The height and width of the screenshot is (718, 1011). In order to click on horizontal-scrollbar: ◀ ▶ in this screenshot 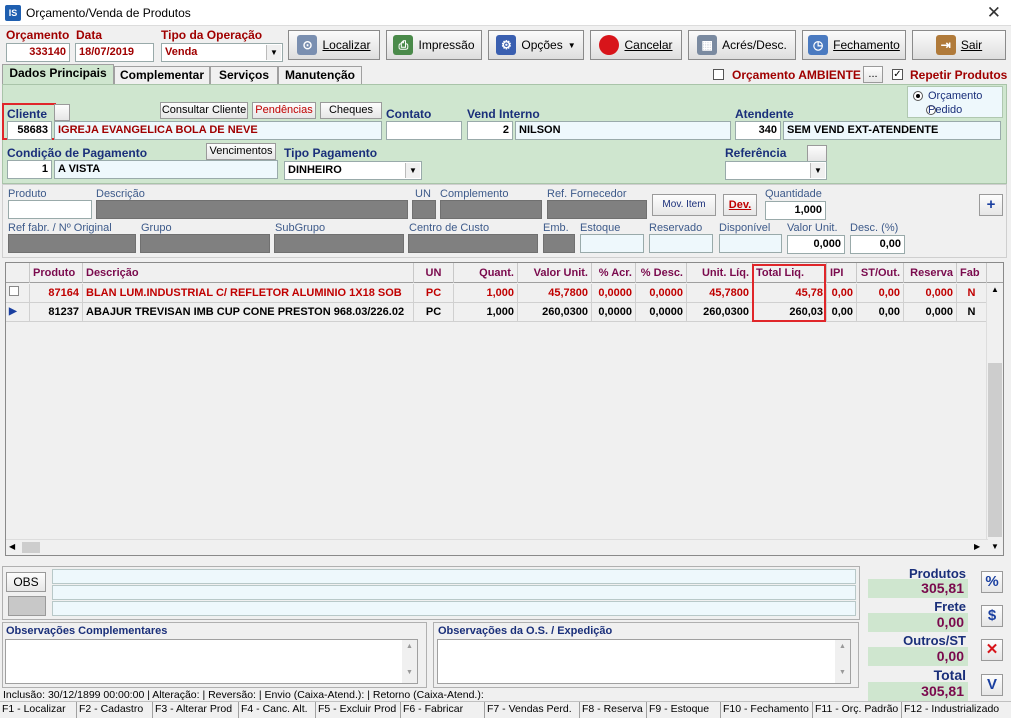, I will do `click(497, 547)`.